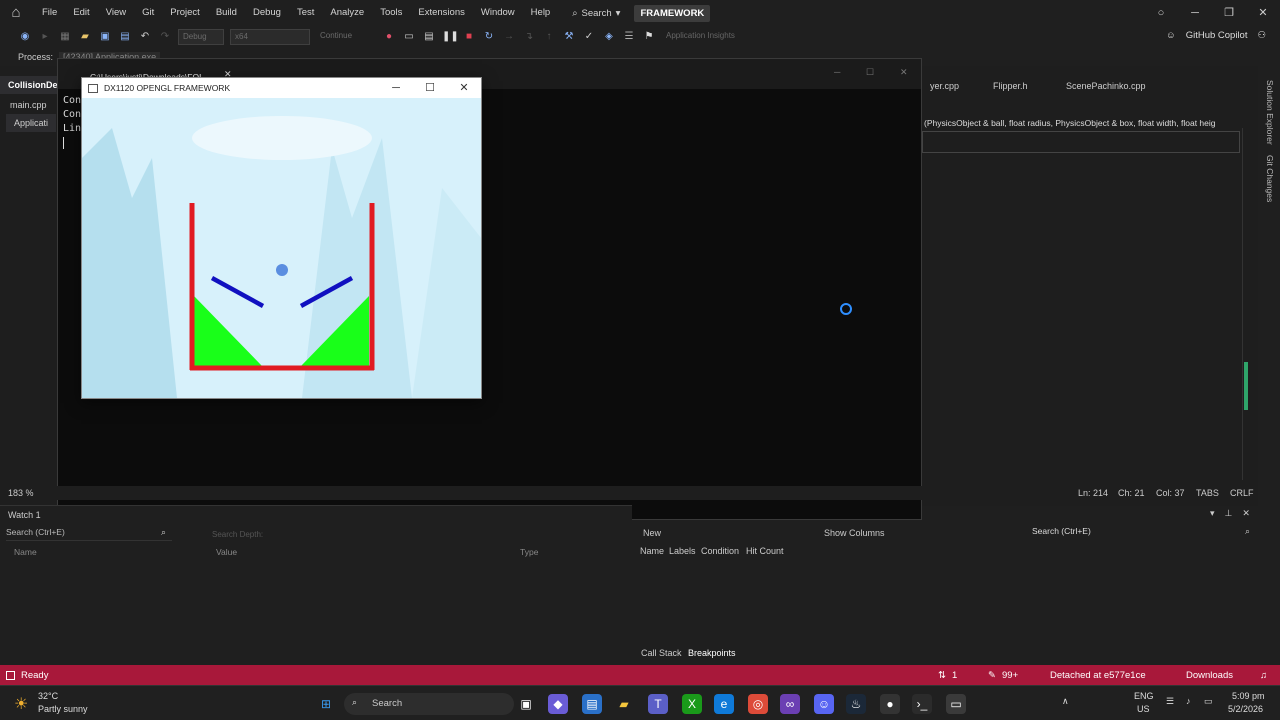  What do you see at coordinates (624, 704) in the screenshot?
I see `file-explorer-icon: ▰` at bounding box center [624, 704].